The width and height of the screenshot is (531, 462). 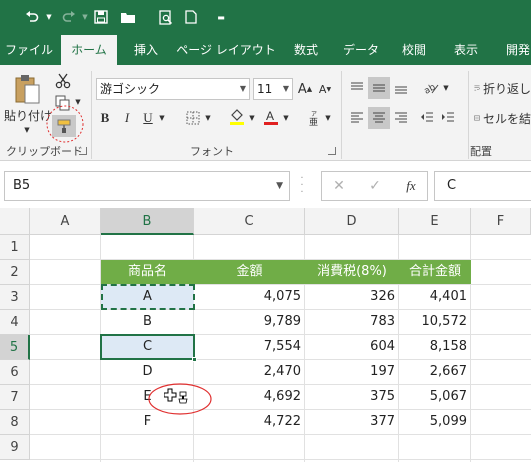 What do you see at coordinates (314, 114) in the screenshot?
I see `svg-text: ア` at bounding box center [314, 114].